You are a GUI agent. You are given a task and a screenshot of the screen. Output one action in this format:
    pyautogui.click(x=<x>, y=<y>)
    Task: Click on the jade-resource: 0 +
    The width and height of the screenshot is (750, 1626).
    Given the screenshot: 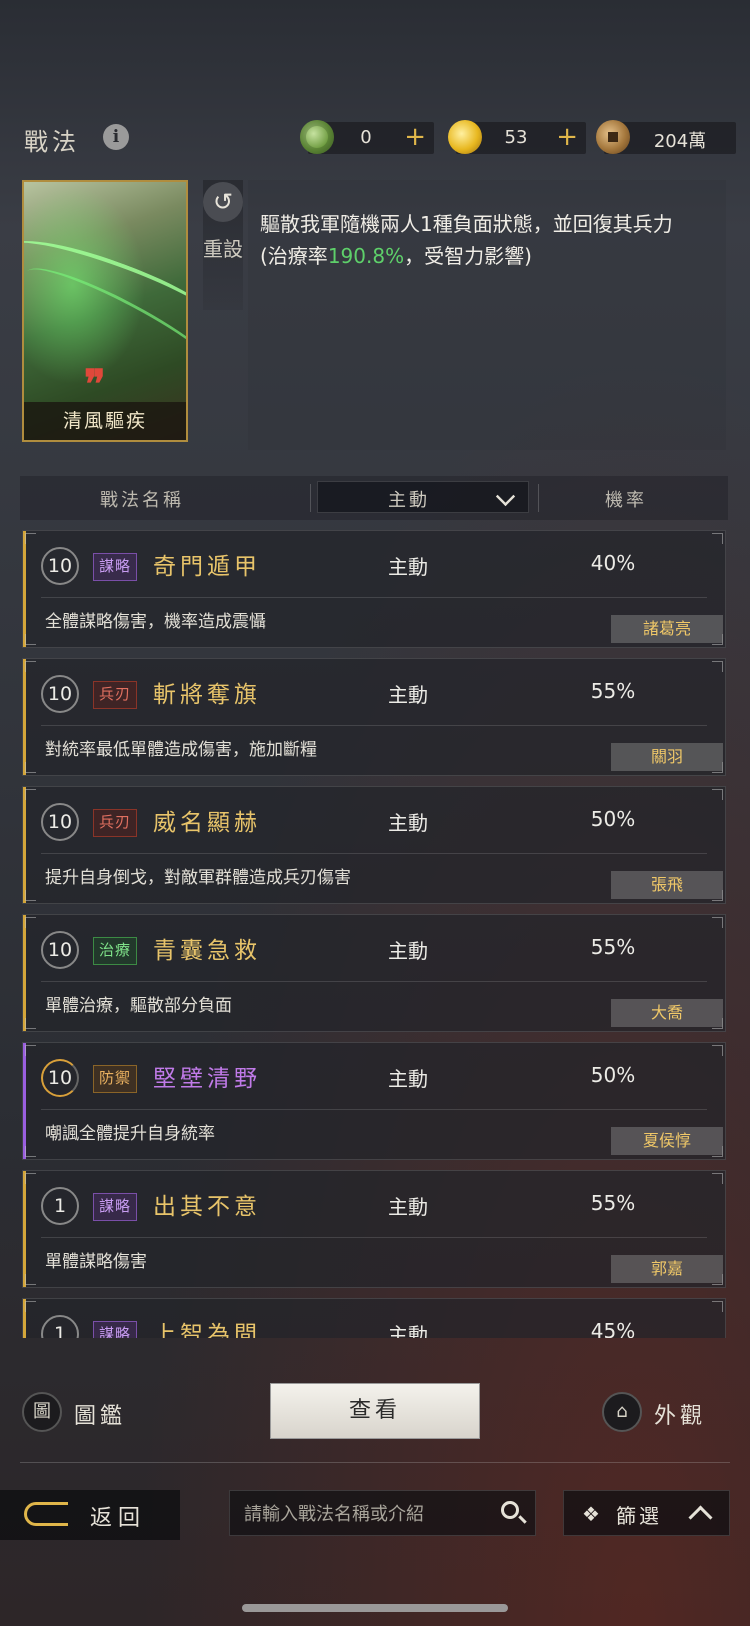 What is the action you would take?
    pyautogui.click(x=367, y=137)
    